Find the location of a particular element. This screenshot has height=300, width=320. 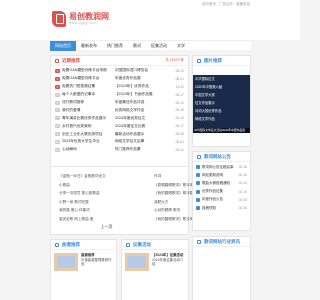

card-item: 【2024年】征集活动 2024年度征集活动介绍 is located at coordinates (155, 262).